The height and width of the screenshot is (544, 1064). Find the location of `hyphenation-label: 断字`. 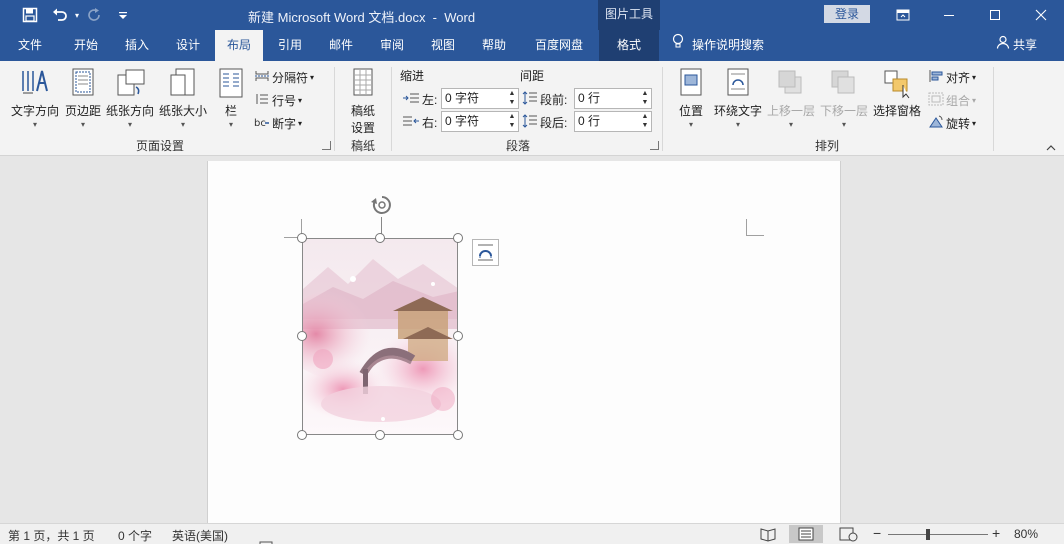

hyphenation-label: 断字 is located at coordinates (284, 123).